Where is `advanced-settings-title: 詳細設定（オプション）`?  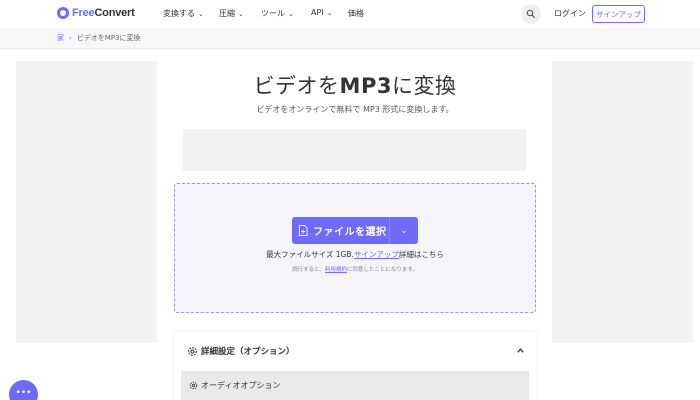
advanced-settings-title: 詳細設定（オプション） is located at coordinates (248, 352).